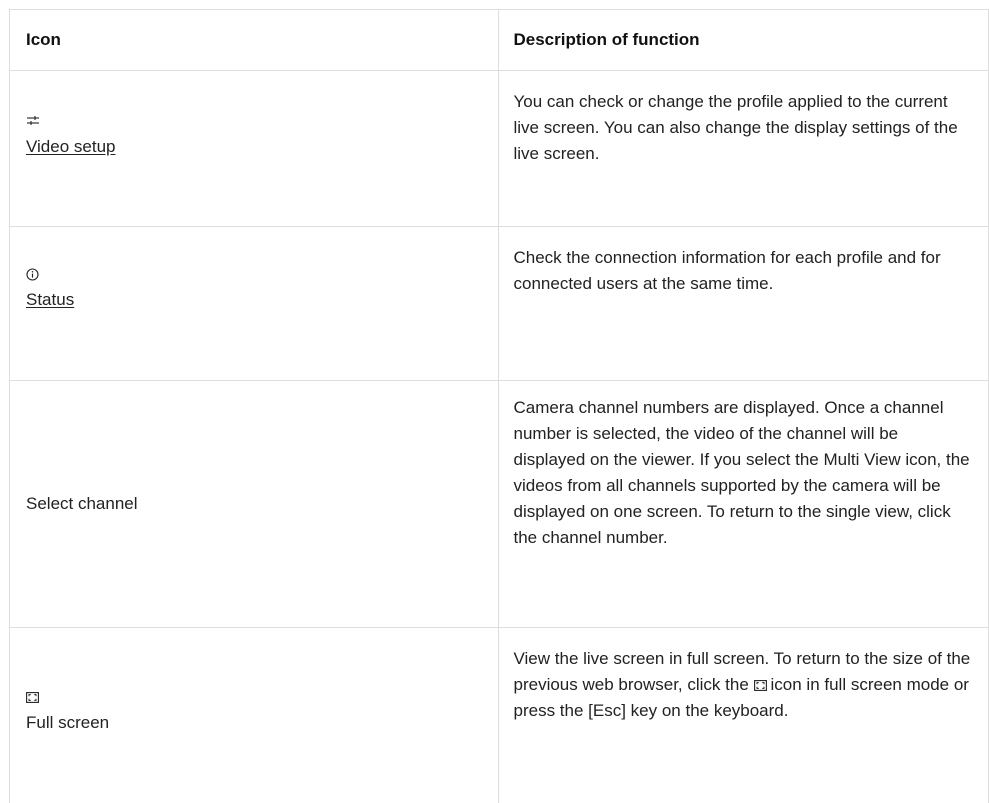 The height and width of the screenshot is (803, 989). Describe the element at coordinates (254, 300) in the screenshot. I see `status-link: Status` at that location.